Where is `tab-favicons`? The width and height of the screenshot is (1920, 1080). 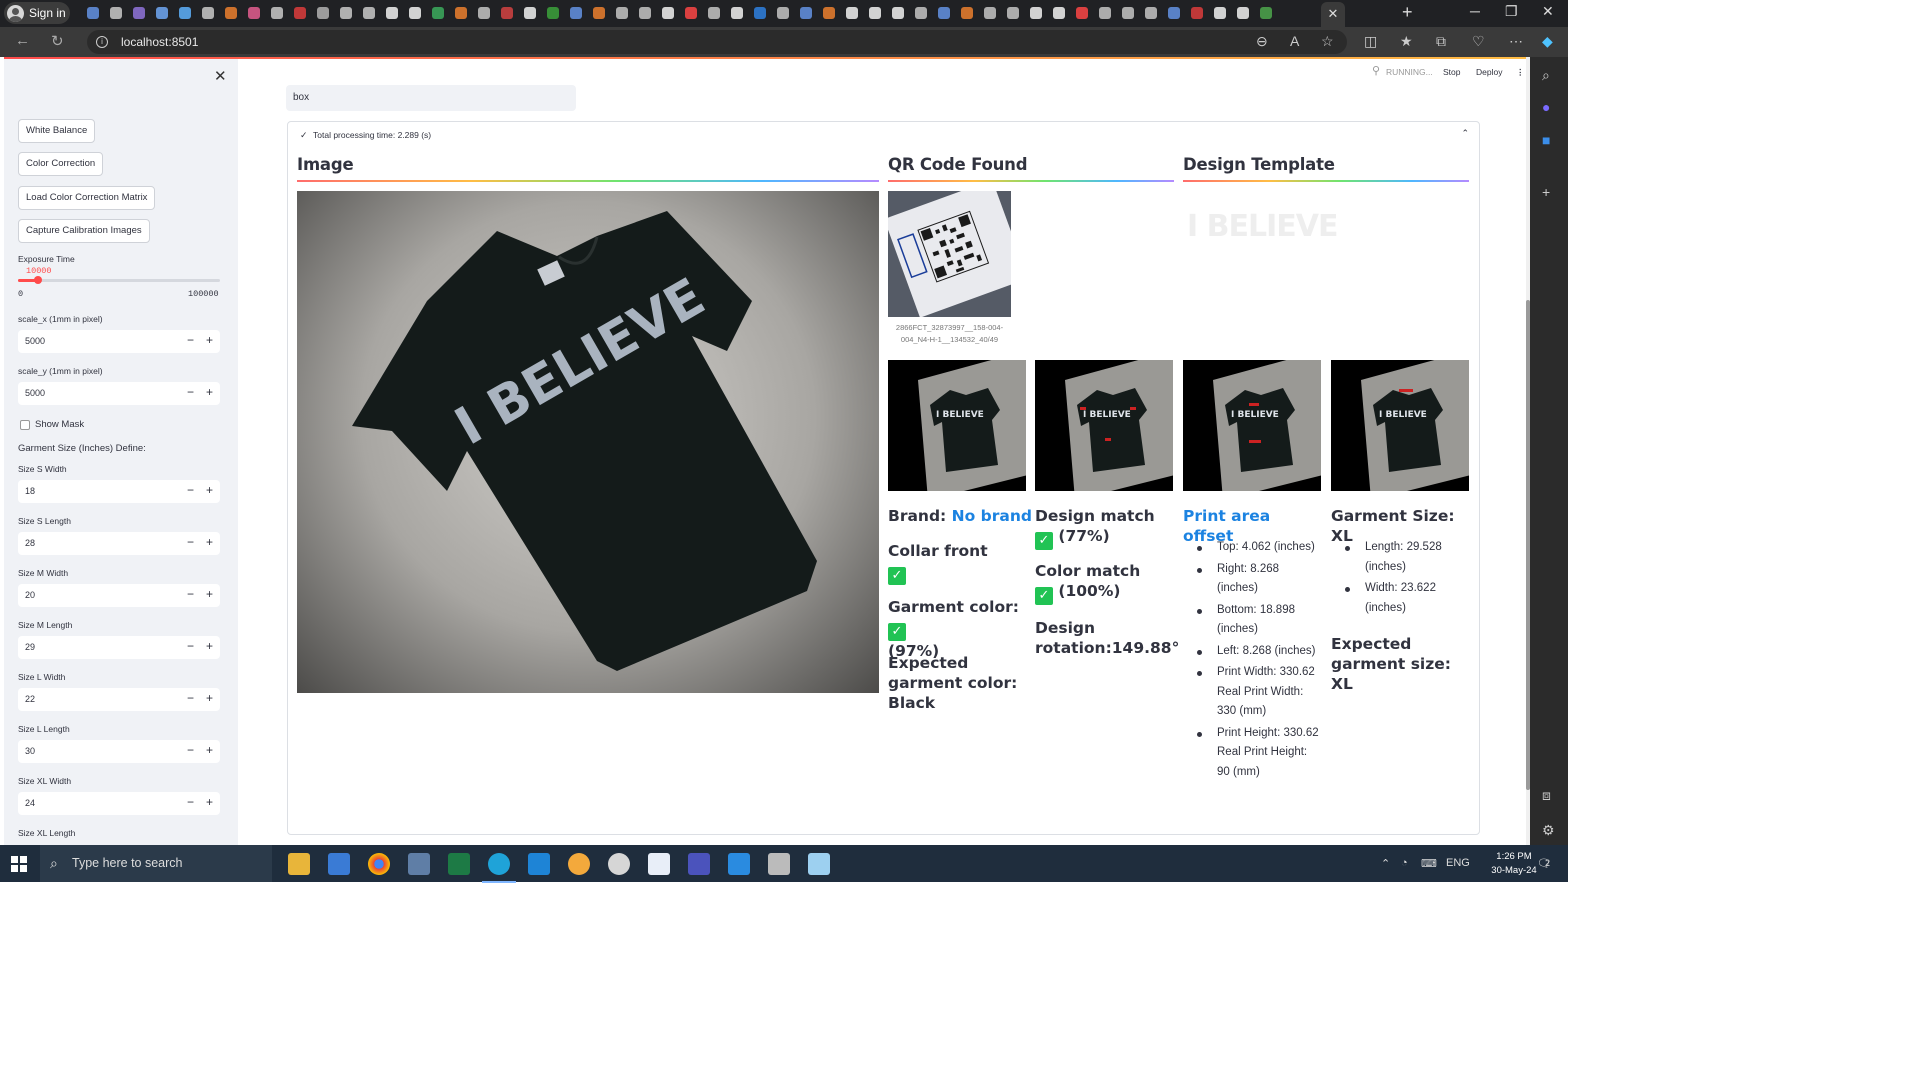
tab-favicons is located at coordinates (679, 13).